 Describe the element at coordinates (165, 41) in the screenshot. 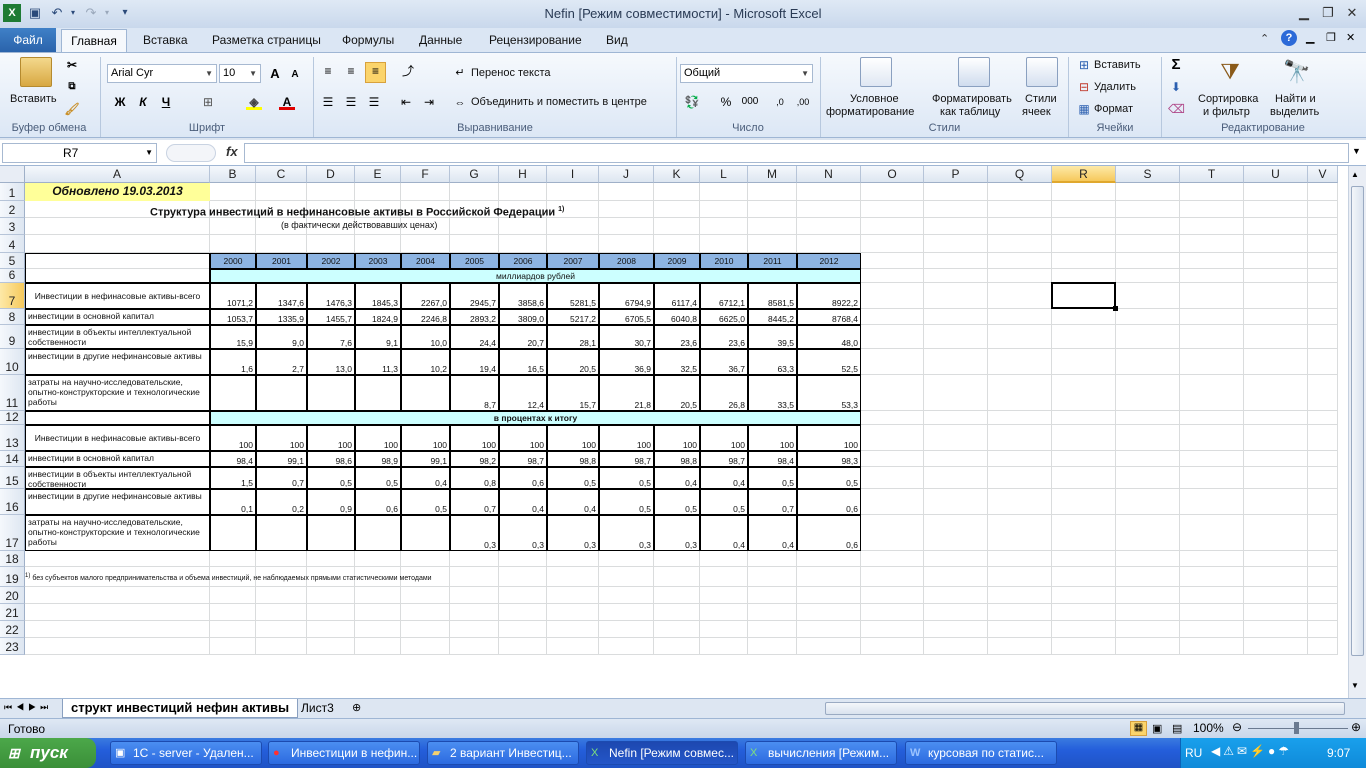

I see `tab-insert: Вставка` at that location.